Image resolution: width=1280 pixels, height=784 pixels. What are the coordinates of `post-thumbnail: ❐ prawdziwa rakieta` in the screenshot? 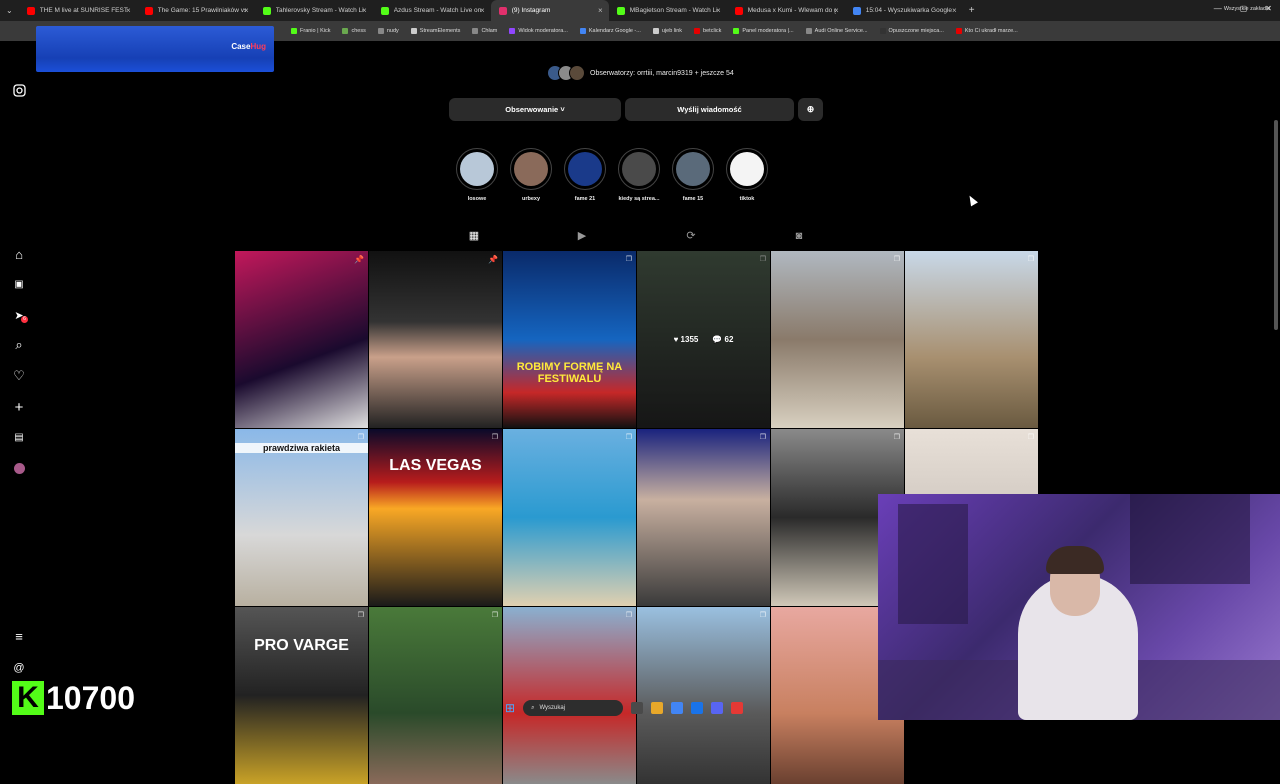 It's located at (301, 517).